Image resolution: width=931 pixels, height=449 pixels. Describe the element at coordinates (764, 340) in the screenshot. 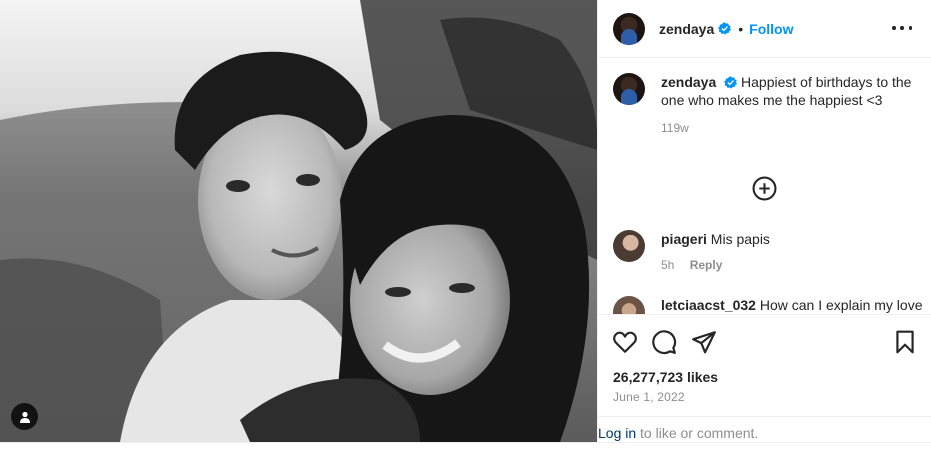

I see `action-bar` at that location.